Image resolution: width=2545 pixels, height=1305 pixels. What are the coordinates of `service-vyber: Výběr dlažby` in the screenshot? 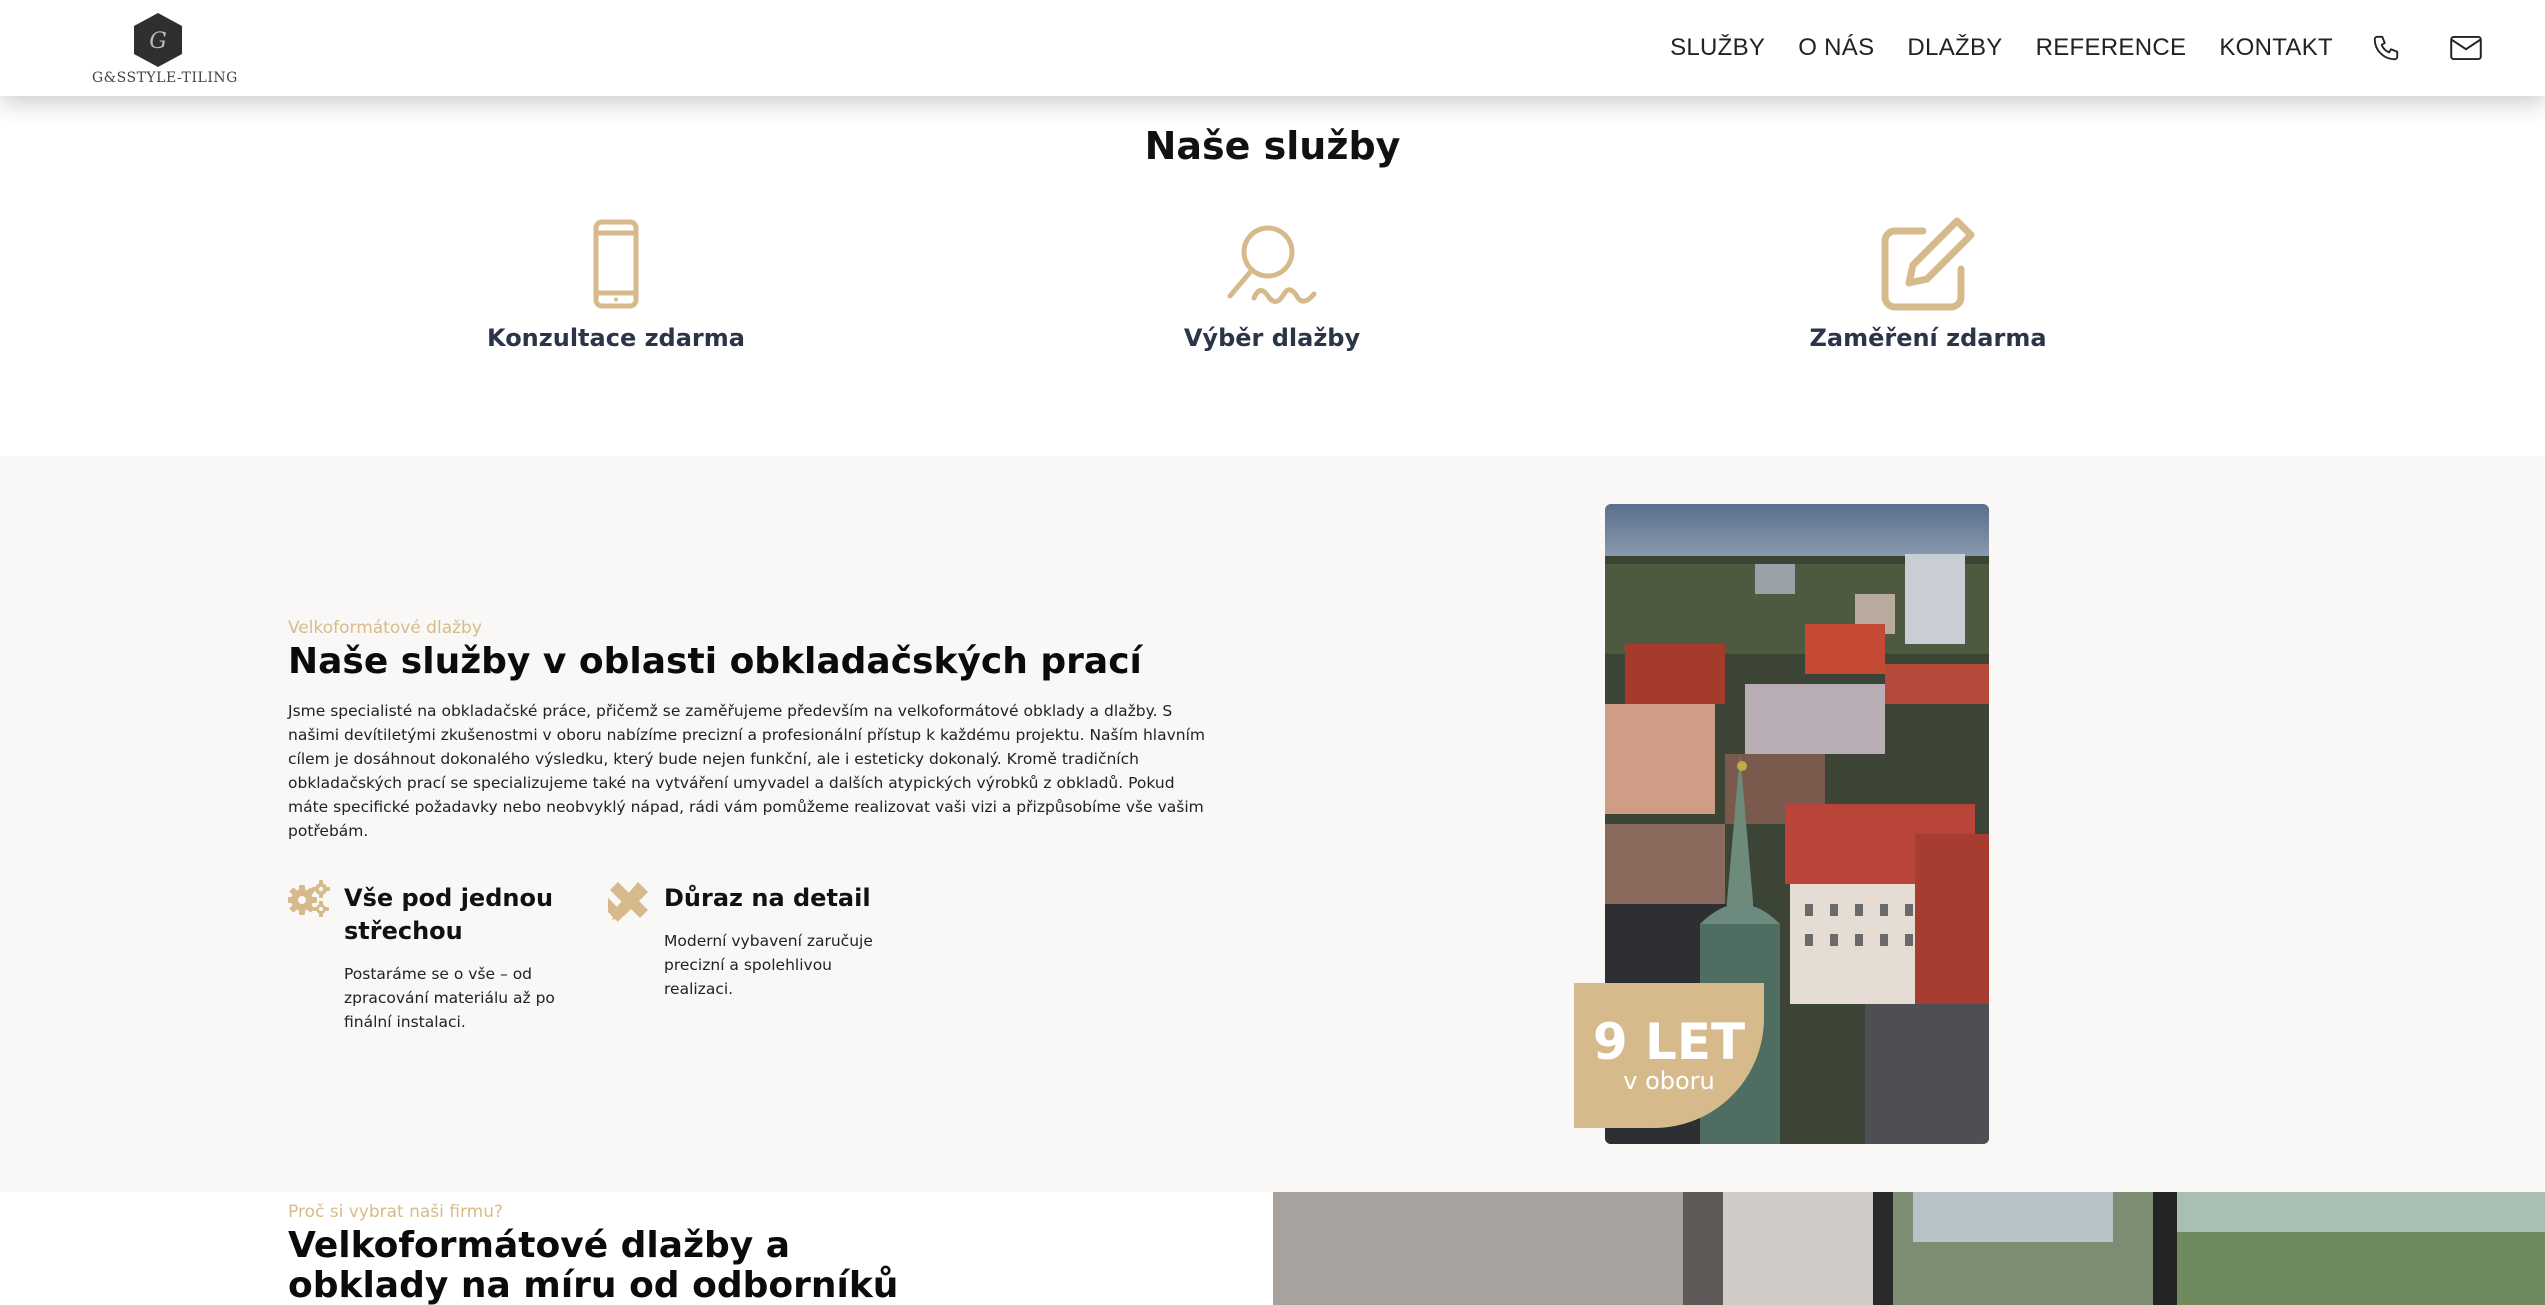 It's located at (1272, 283).